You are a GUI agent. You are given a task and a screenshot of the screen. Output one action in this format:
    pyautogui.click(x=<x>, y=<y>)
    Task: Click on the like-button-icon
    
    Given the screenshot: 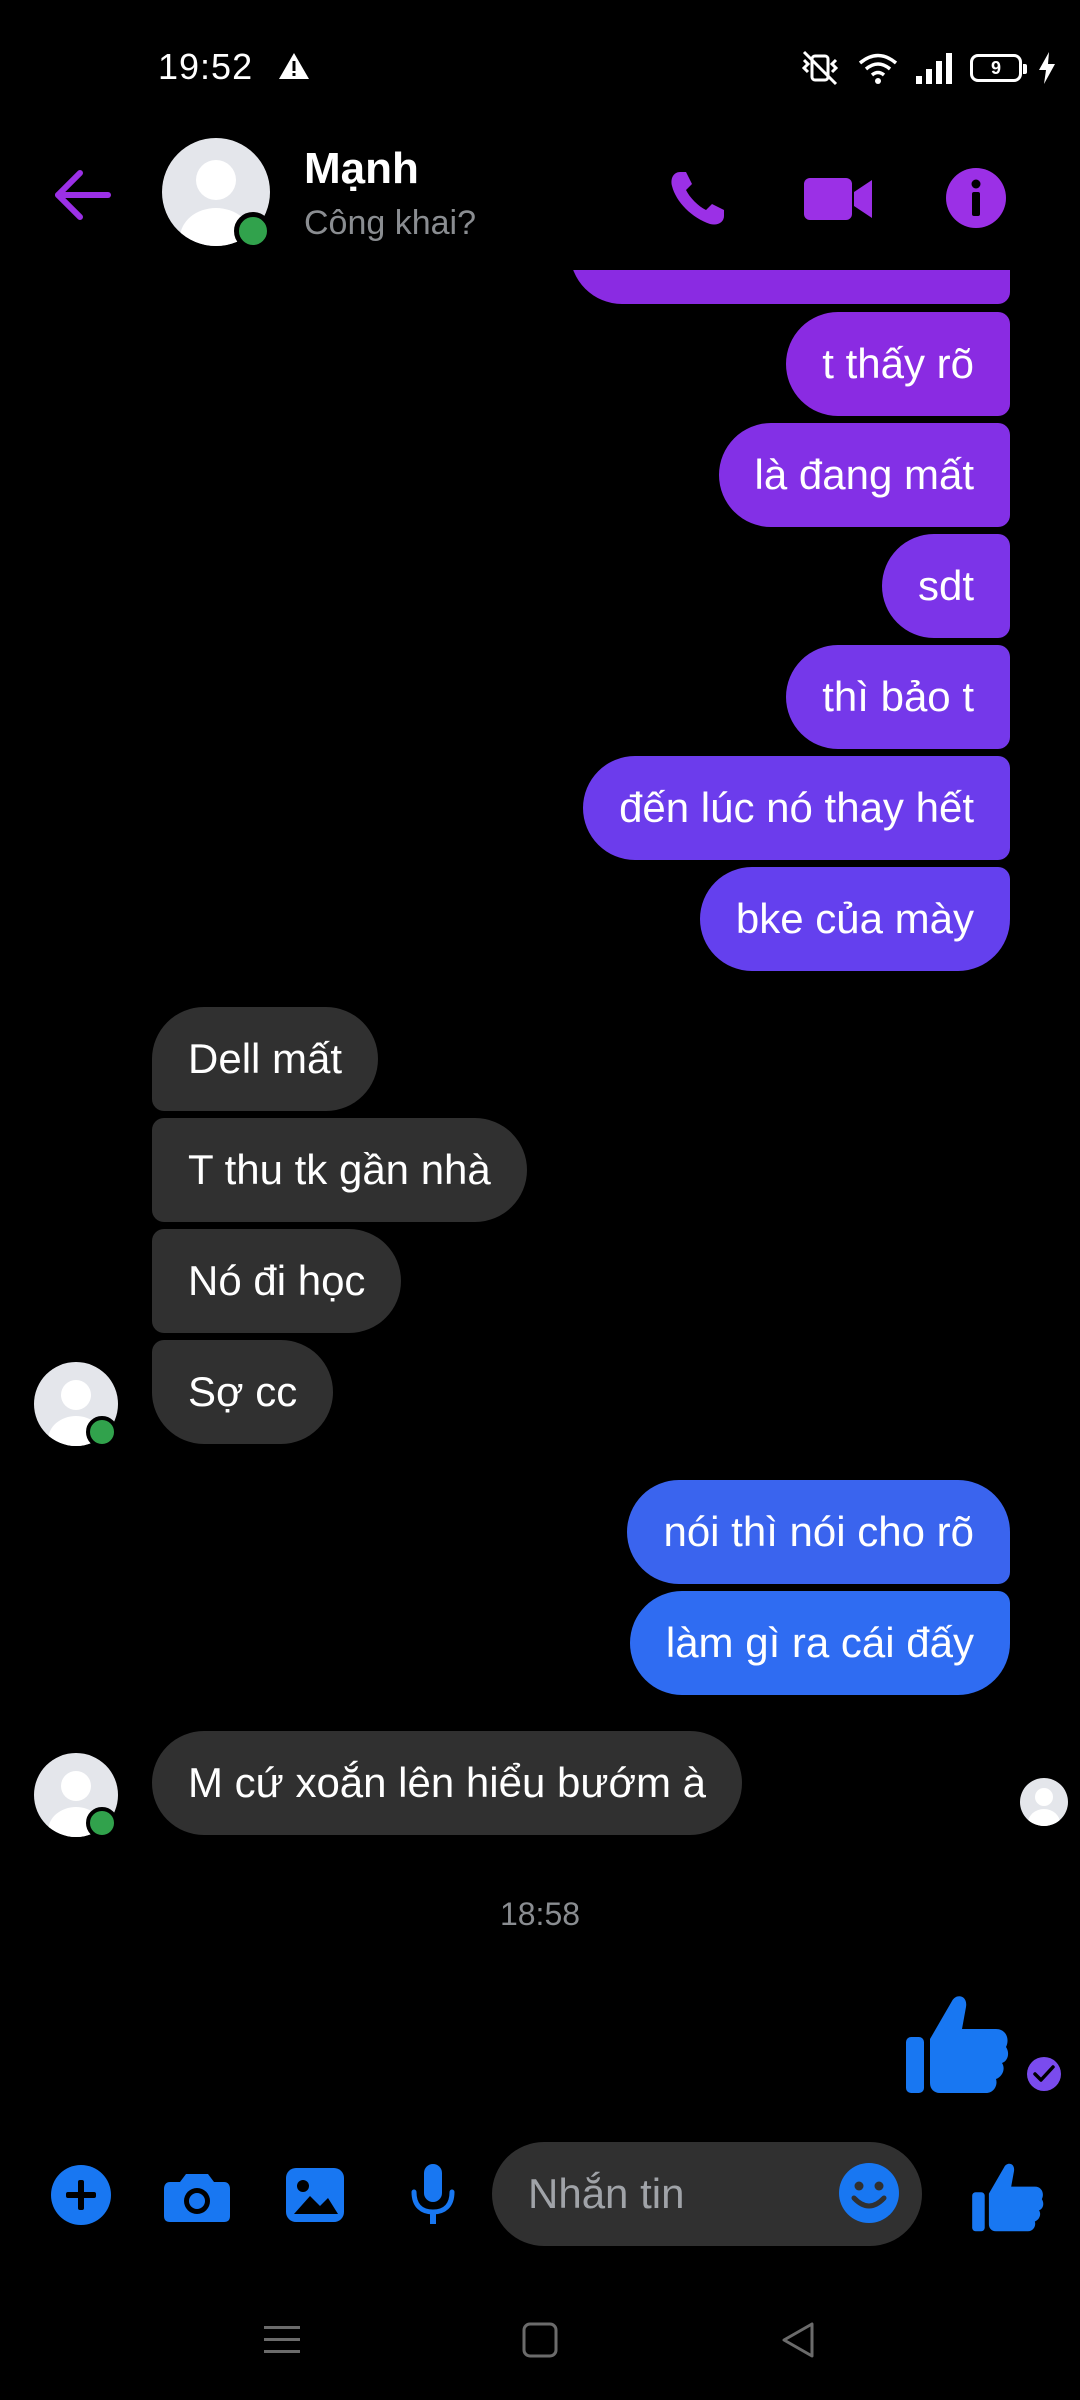 What is the action you would take?
    pyautogui.click(x=1007, y=2195)
    